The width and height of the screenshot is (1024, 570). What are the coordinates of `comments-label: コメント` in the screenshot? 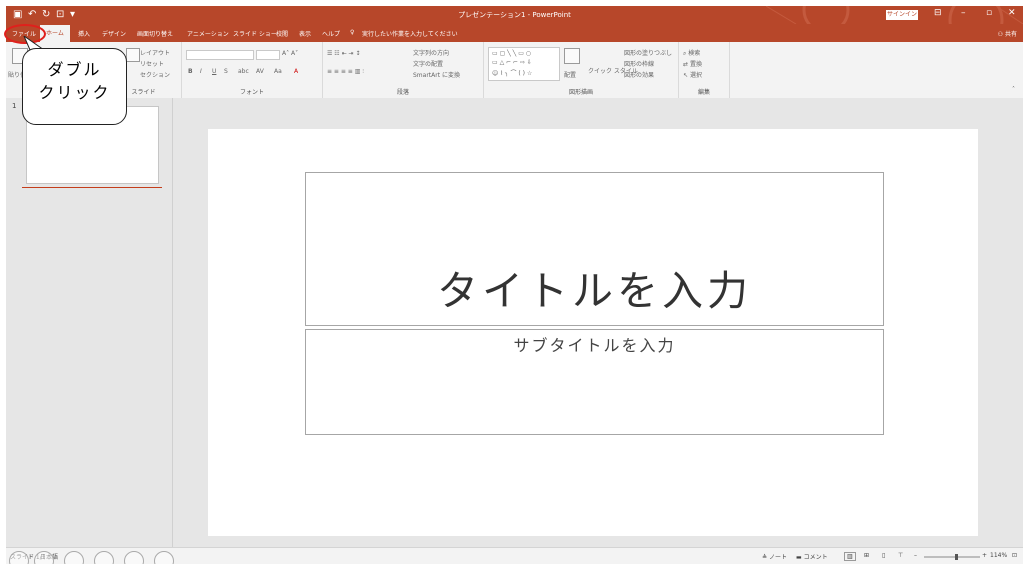 It's located at (815, 557).